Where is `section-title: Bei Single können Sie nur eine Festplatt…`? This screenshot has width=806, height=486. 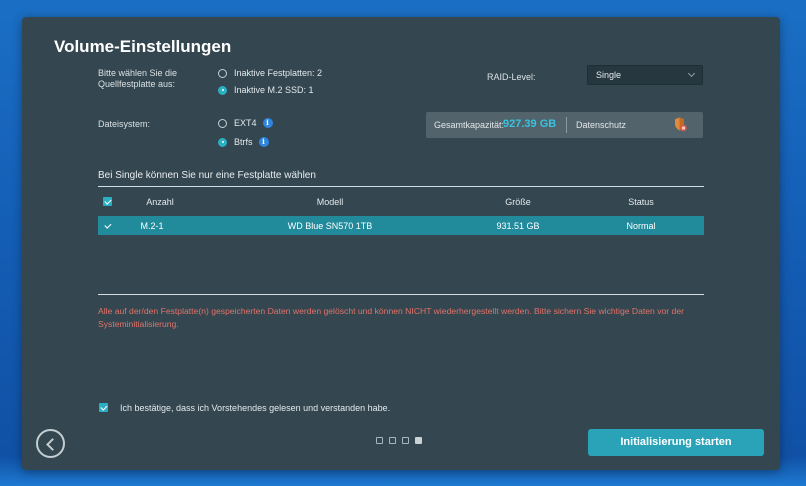
section-title: Bei Single können Sie nur eine Festplatt… is located at coordinates (207, 175).